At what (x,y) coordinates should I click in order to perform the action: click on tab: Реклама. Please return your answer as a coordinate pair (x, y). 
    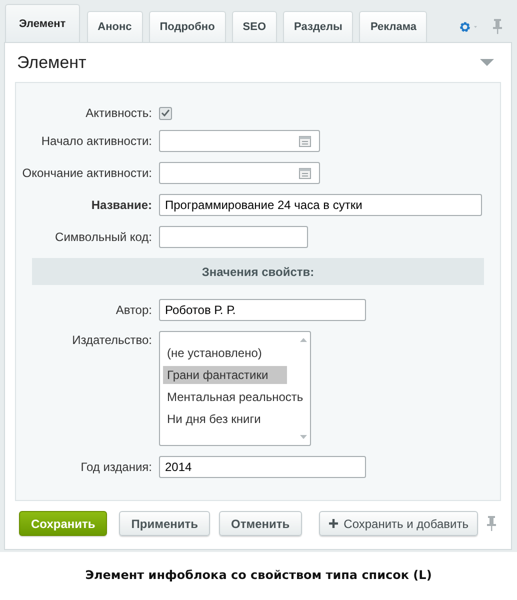
    Looking at the image, I should click on (393, 26).